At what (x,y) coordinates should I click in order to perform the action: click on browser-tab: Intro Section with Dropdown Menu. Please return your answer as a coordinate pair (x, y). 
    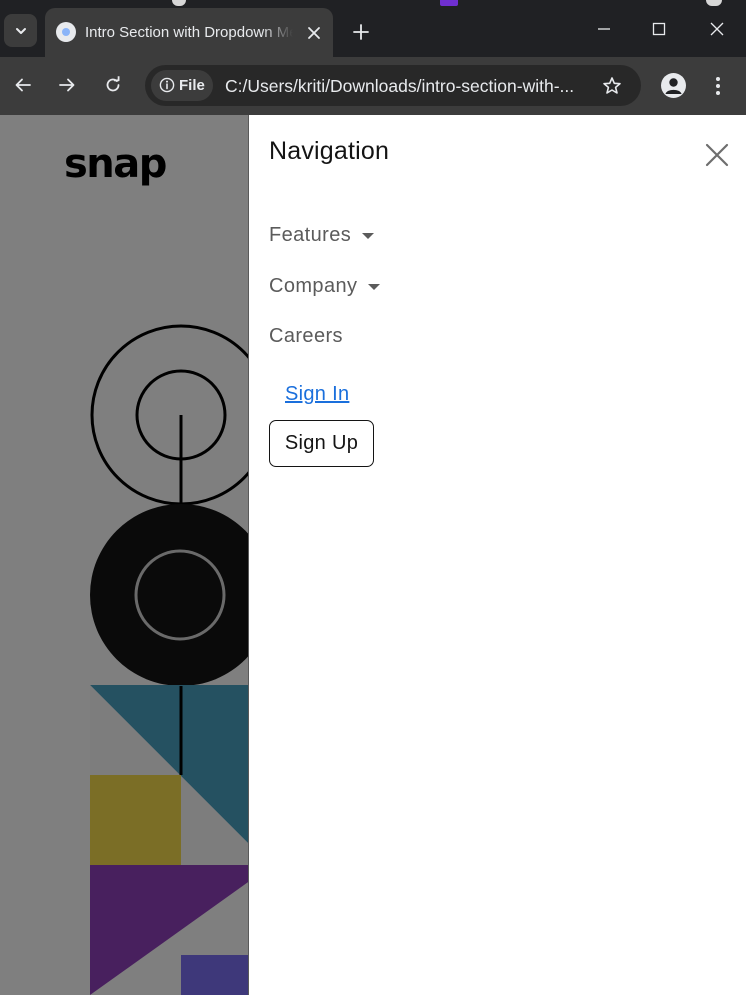
    Looking at the image, I should click on (189, 32).